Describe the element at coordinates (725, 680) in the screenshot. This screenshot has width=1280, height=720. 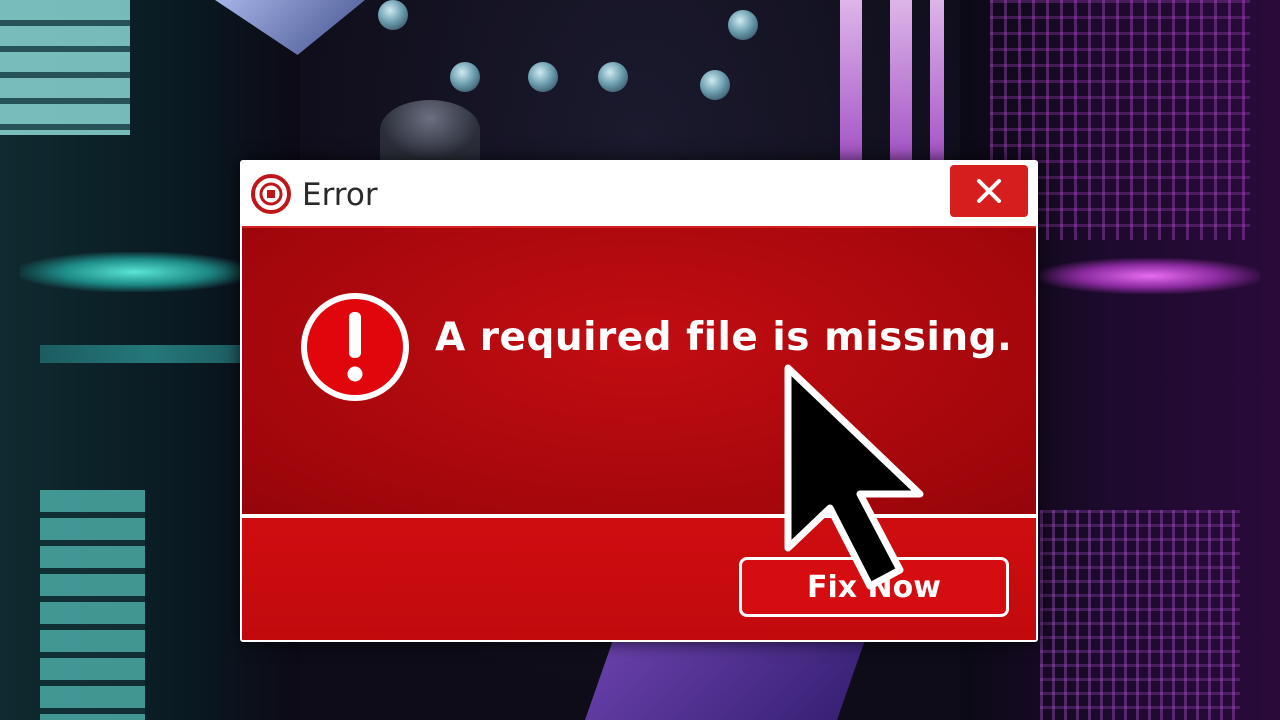
I see `chip-decoration` at that location.